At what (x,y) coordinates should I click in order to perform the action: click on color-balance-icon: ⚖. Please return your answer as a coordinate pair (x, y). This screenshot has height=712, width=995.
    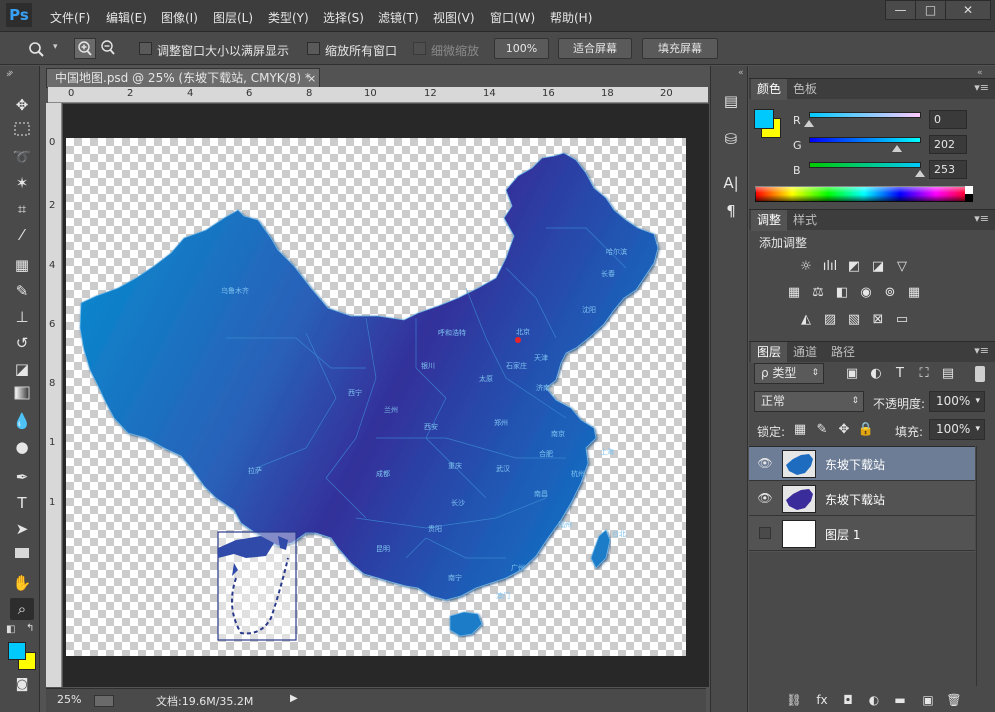
    Looking at the image, I should click on (818, 293).